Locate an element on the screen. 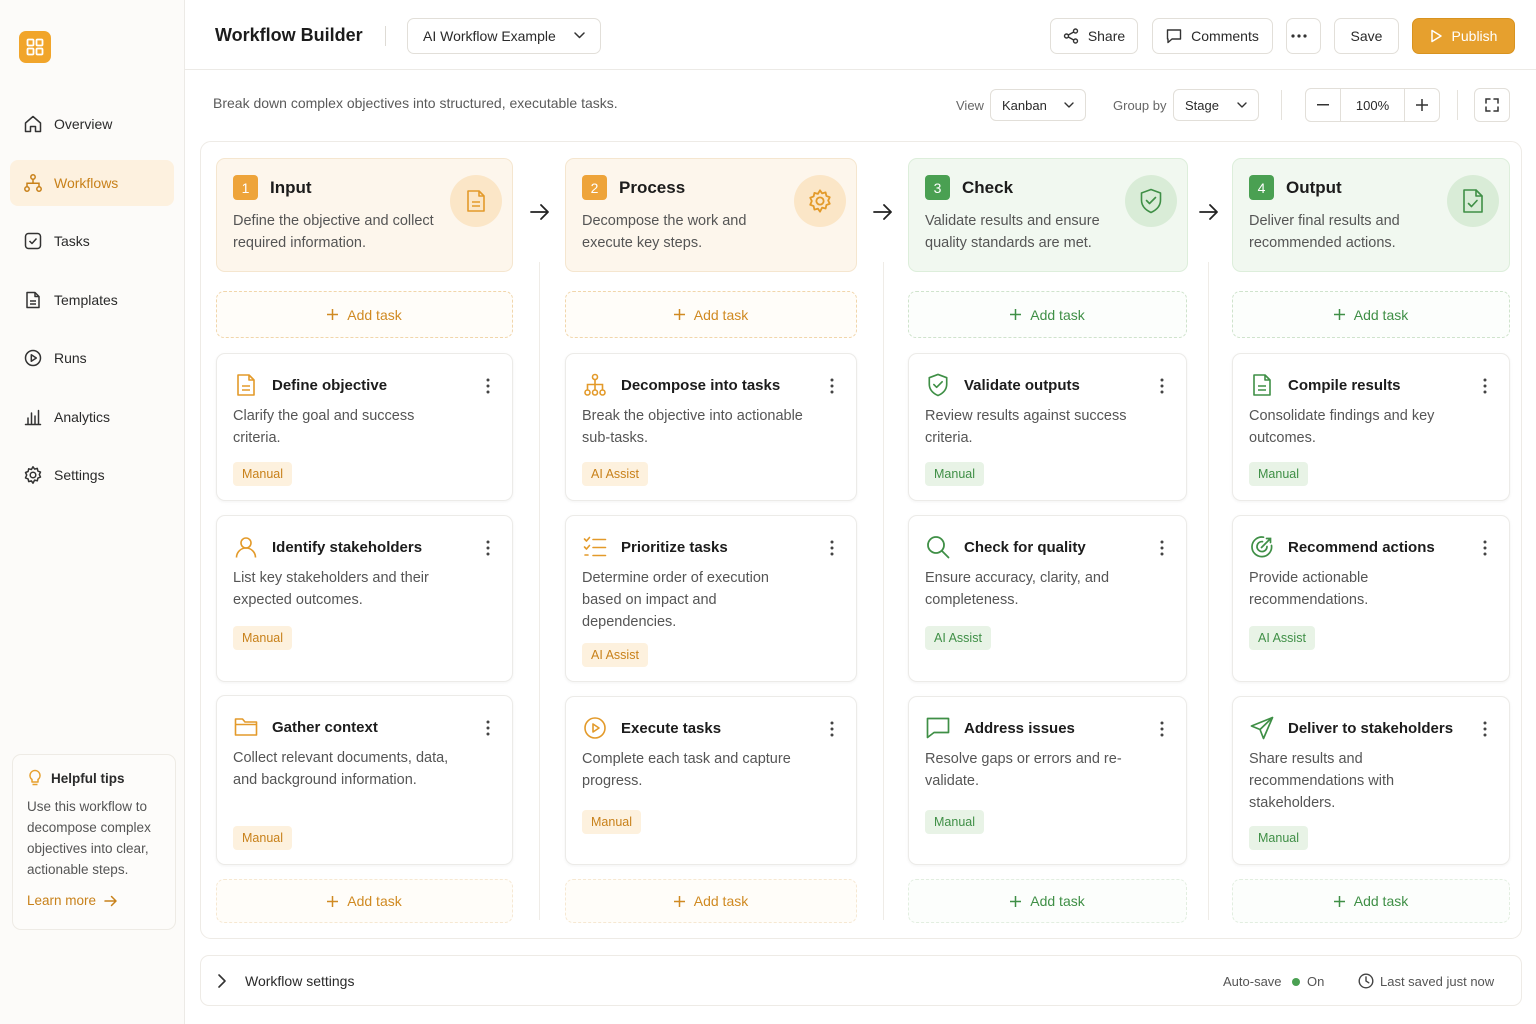 Image resolution: width=1536 pixels, height=1024 pixels. bar-chart-icon is located at coordinates (33, 417).